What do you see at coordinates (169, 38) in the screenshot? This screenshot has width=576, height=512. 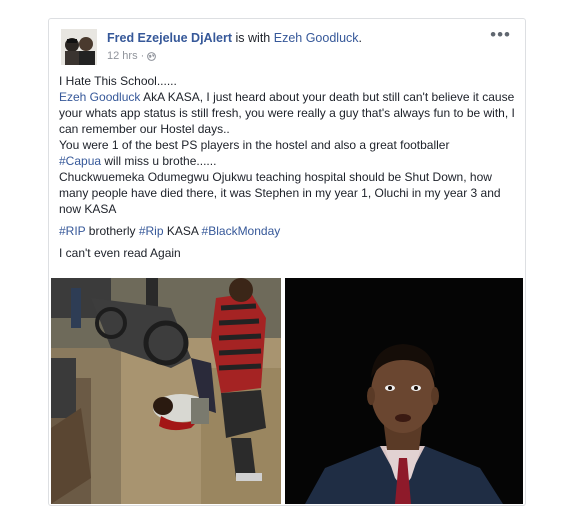 I see `author-name-link: Fred Ezejelue DjAlert` at bounding box center [169, 38].